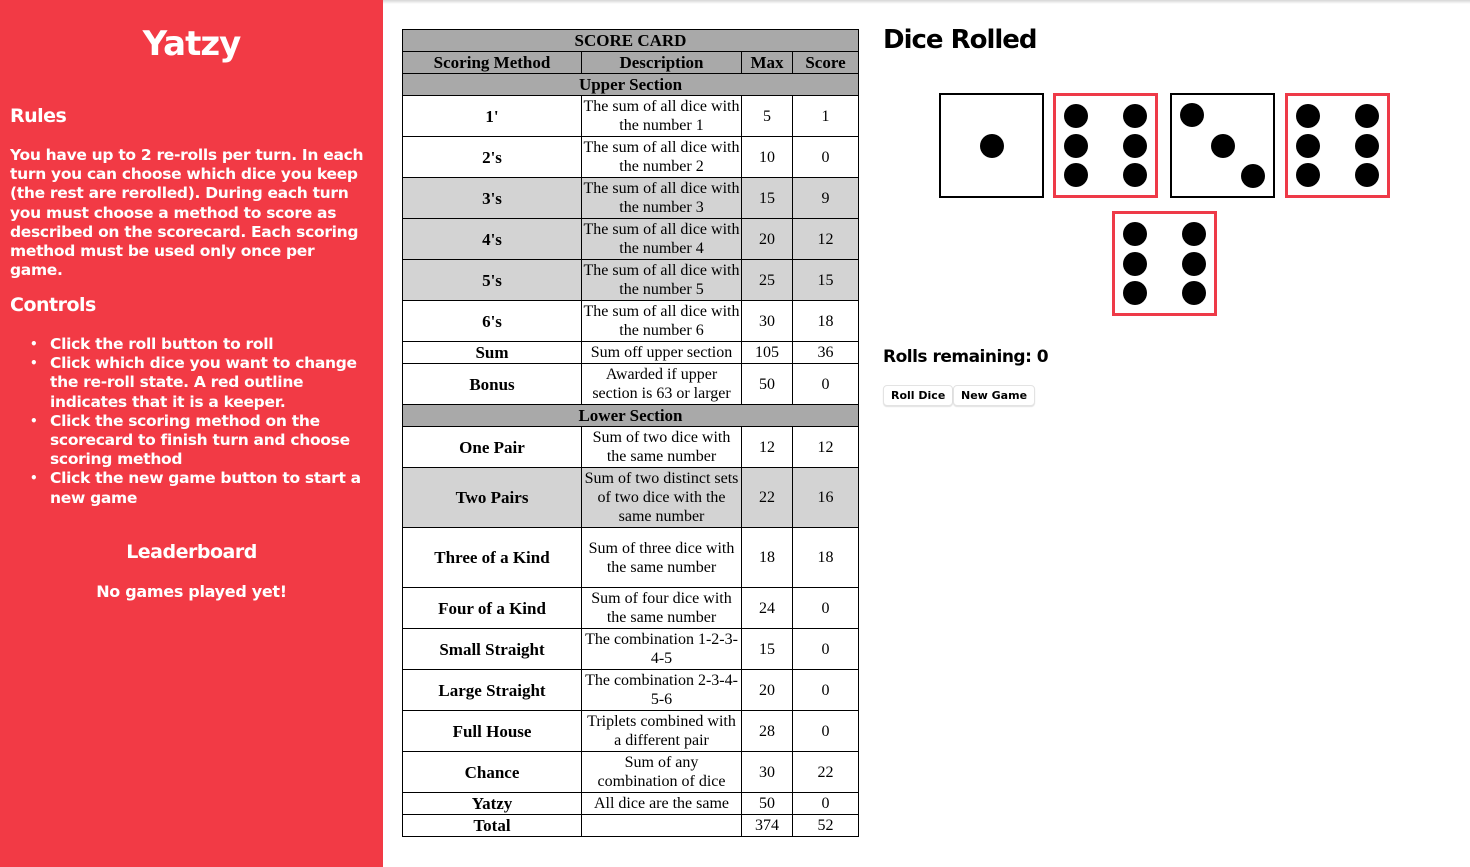 This screenshot has height=867, width=1470. What do you see at coordinates (767, 608) in the screenshot?
I see `score-max: 24` at bounding box center [767, 608].